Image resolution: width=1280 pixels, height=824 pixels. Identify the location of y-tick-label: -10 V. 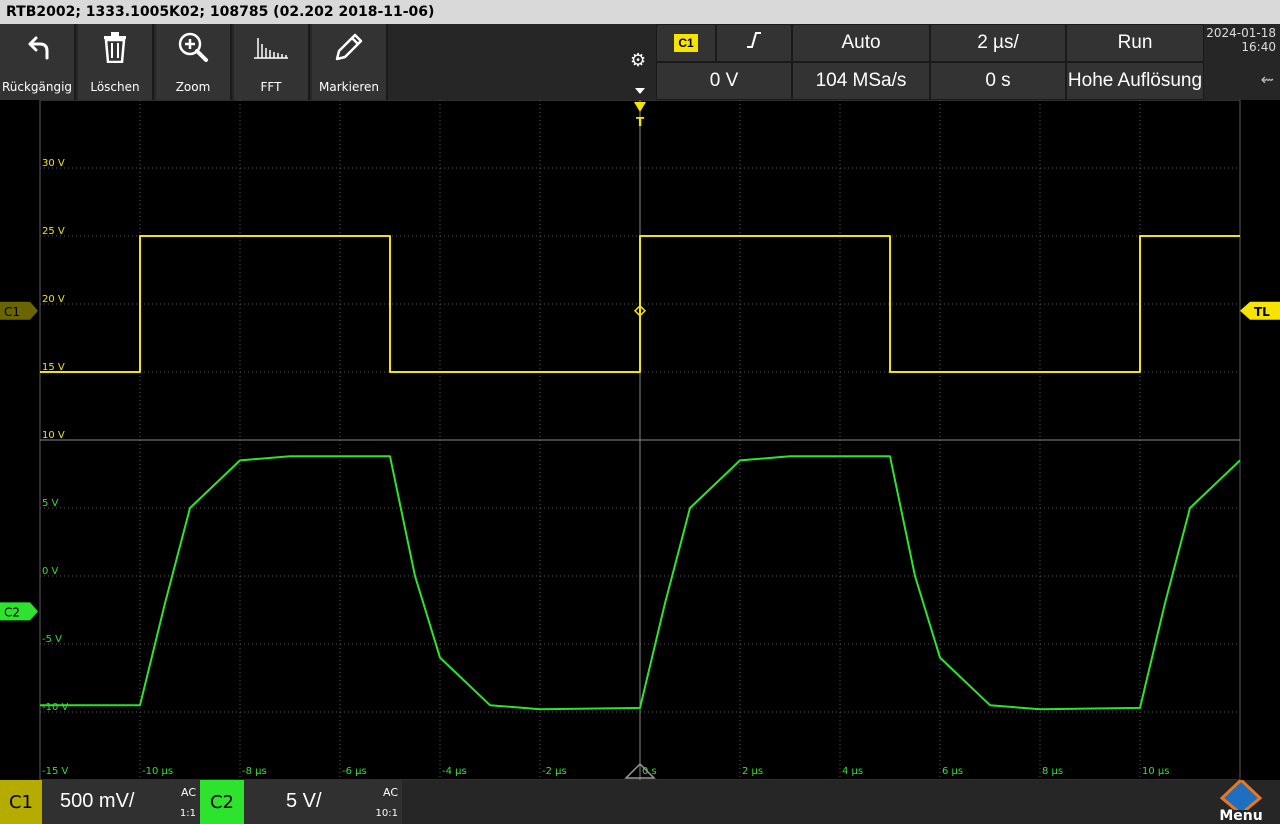
(55, 707).